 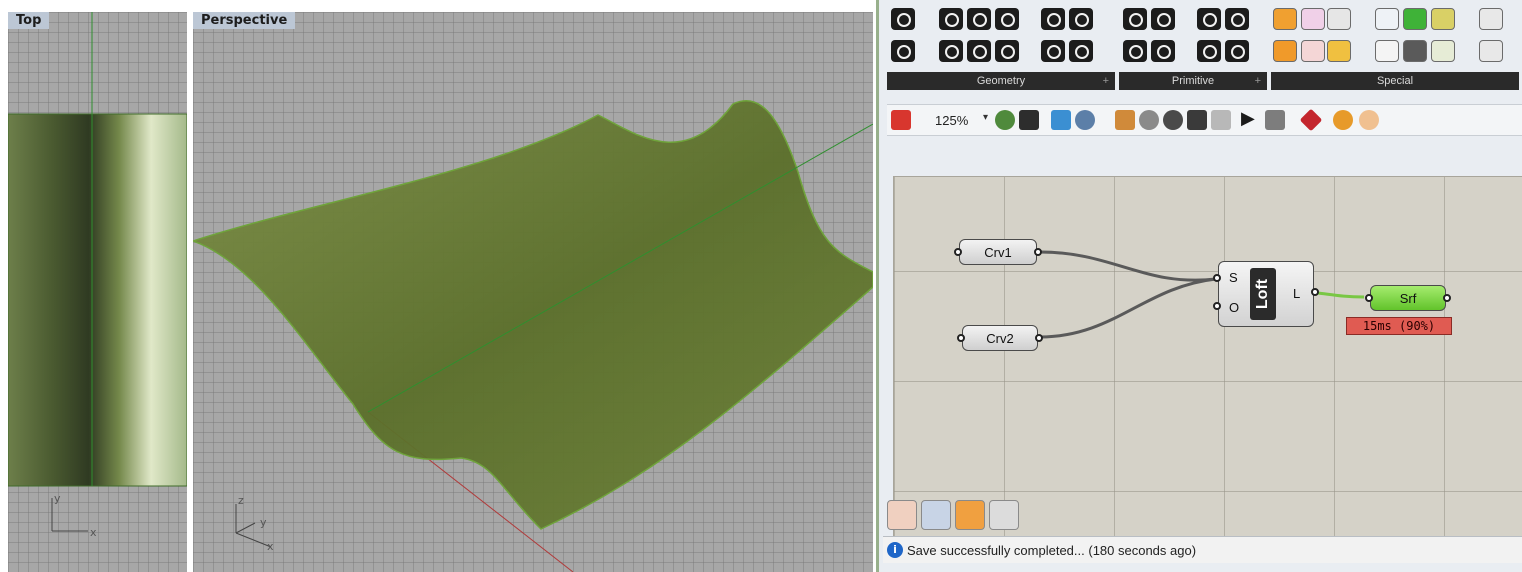 What do you see at coordinates (1339, 19) in the screenshot?
I see `data-input-icon` at bounding box center [1339, 19].